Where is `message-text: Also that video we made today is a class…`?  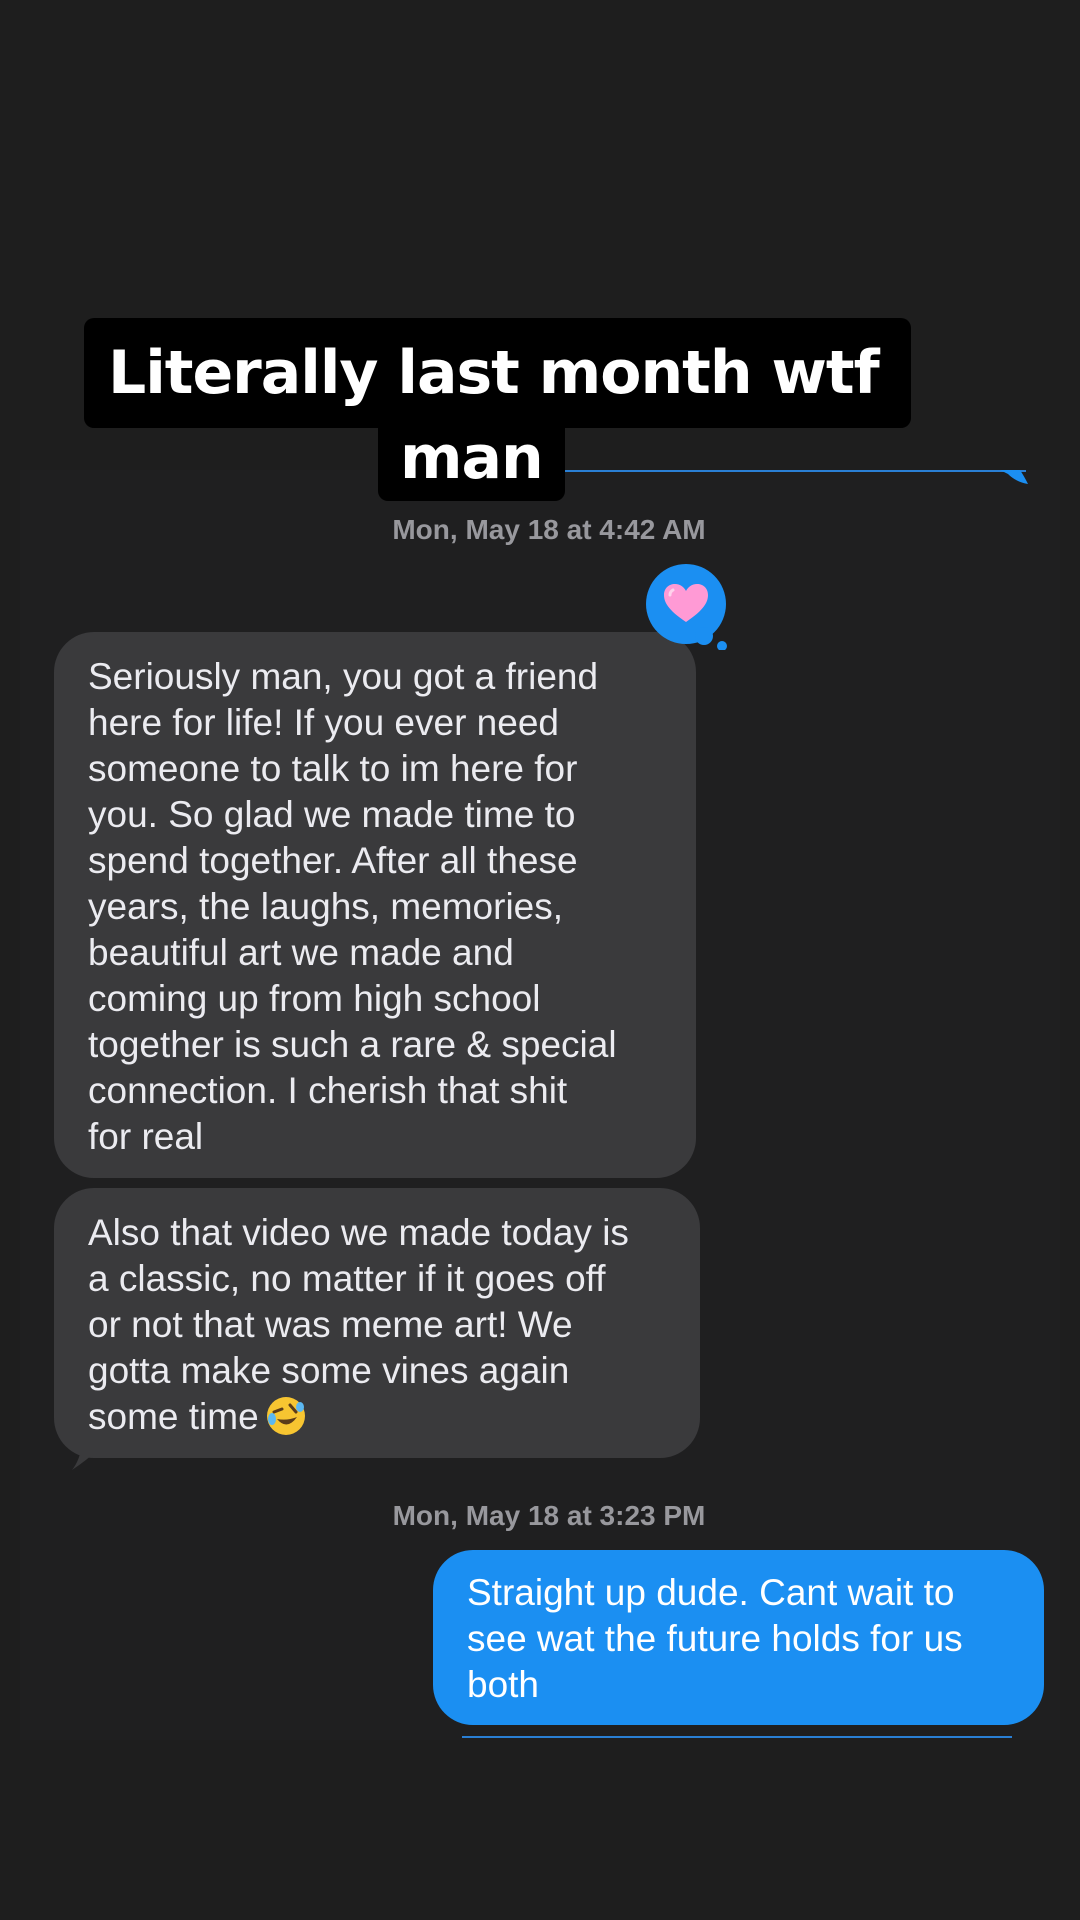
message-text: Also that video we made today is a class… is located at coordinates (358, 1324).